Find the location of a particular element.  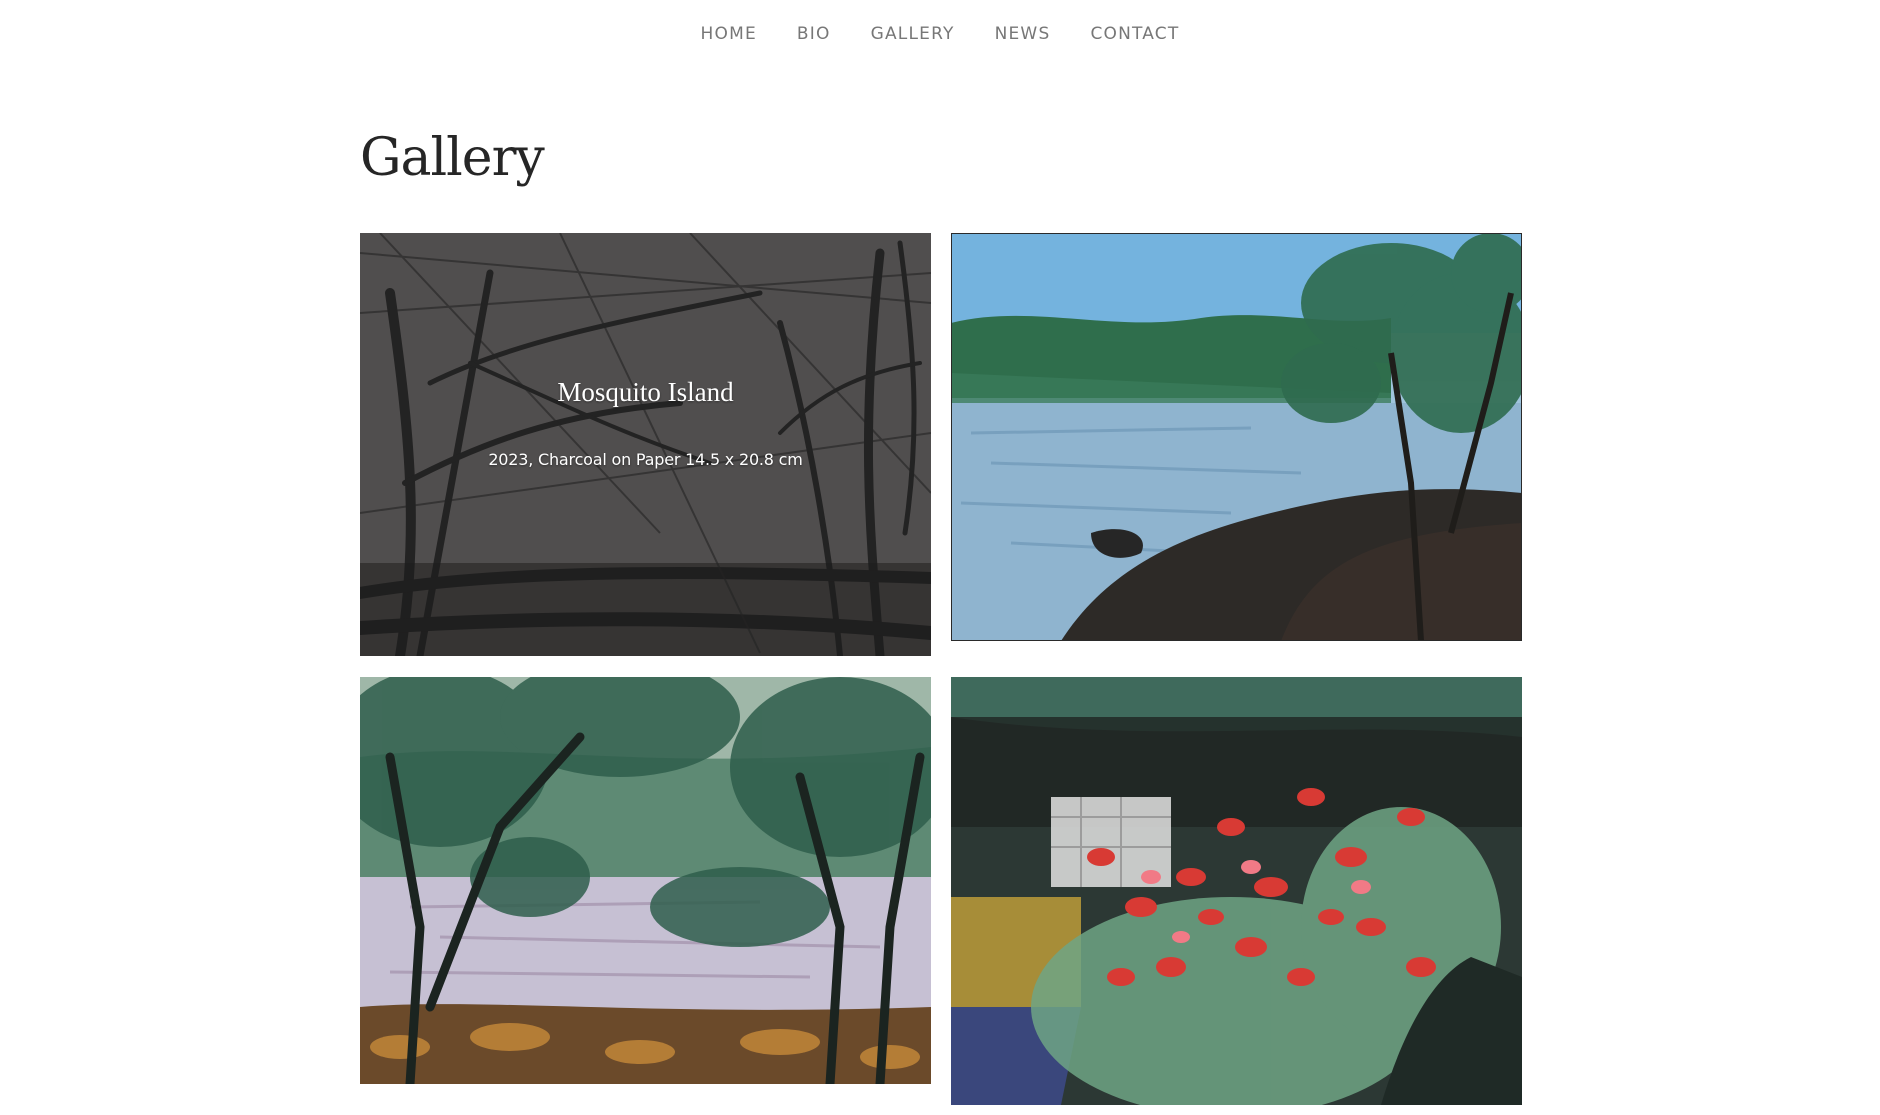

nav-contact-link: CONTACT is located at coordinates (1134, 34).